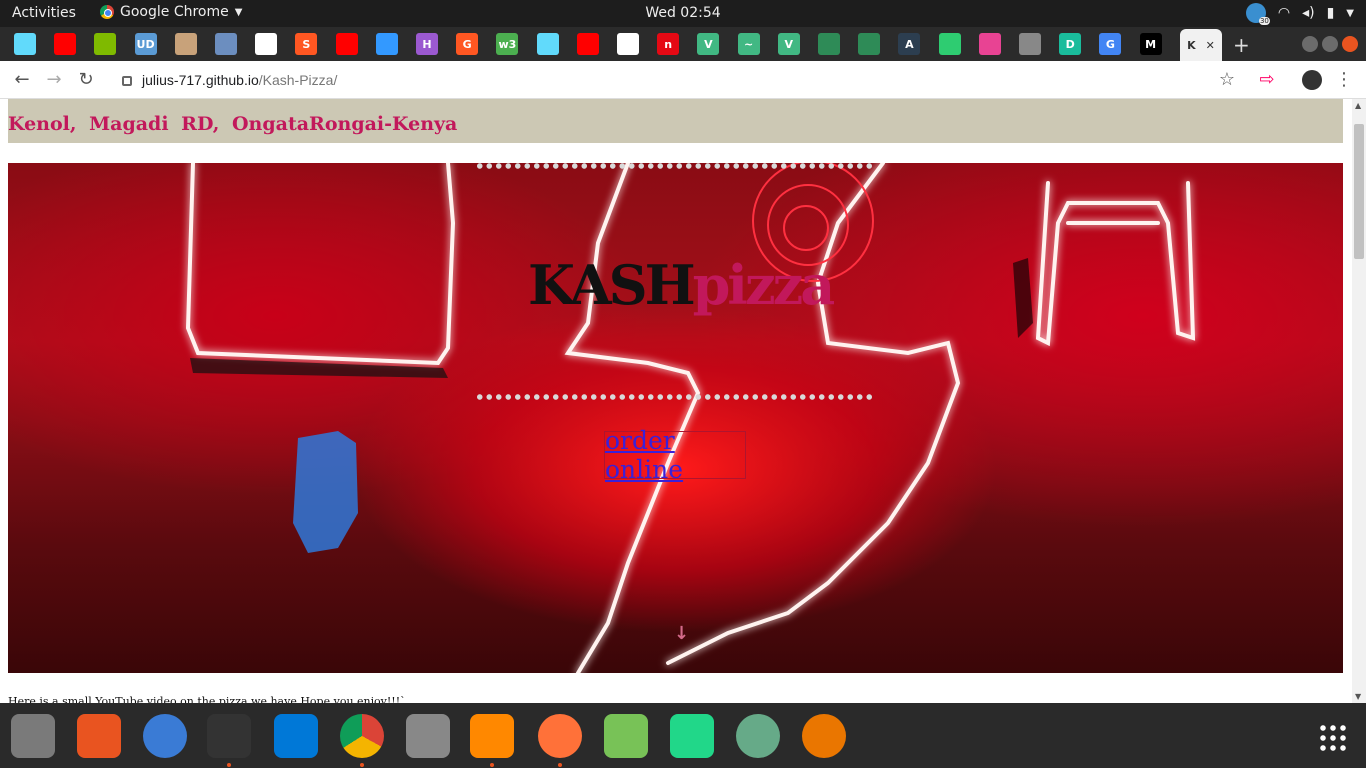 This screenshot has height=768, width=1366. I want to click on tab-doc-icon: D, so click(1070, 44).